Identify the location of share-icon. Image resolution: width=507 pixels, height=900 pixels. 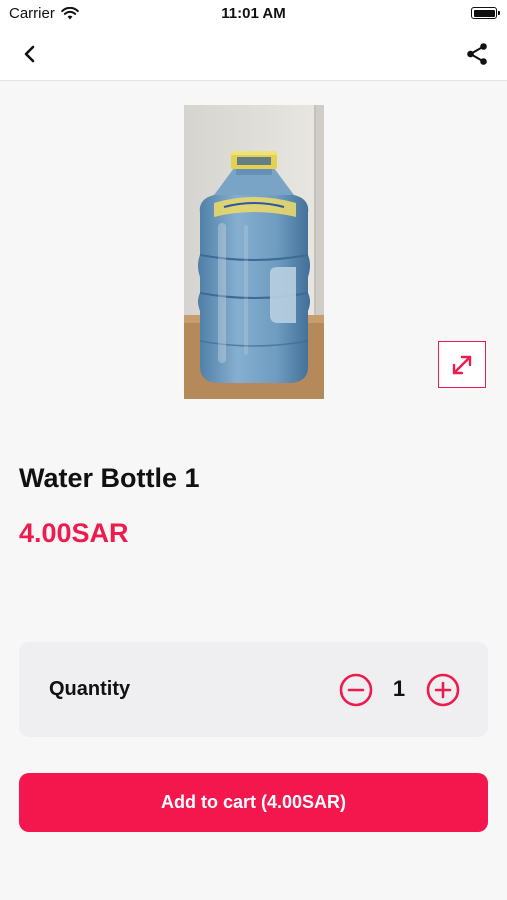
(477, 54).